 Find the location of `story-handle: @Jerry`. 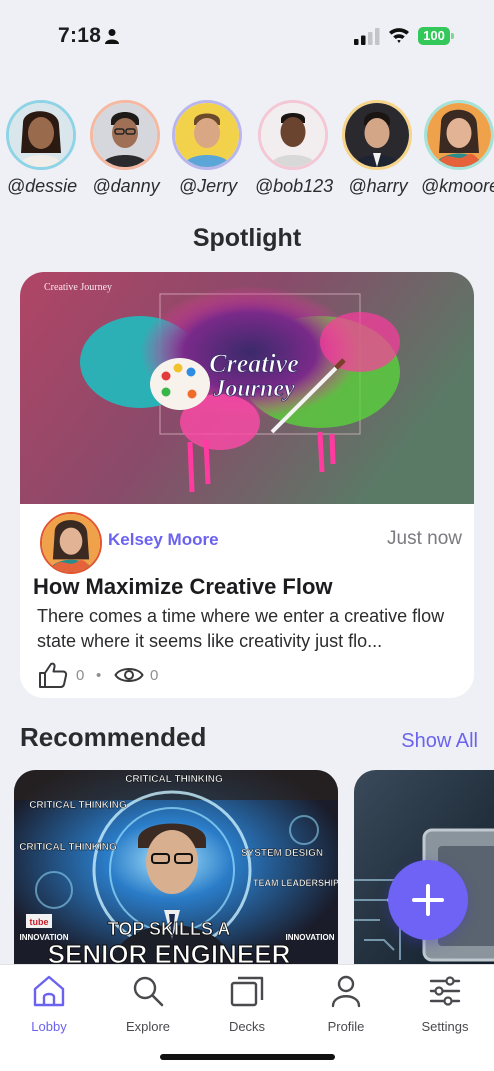

story-handle: @Jerry is located at coordinates (208, 186).